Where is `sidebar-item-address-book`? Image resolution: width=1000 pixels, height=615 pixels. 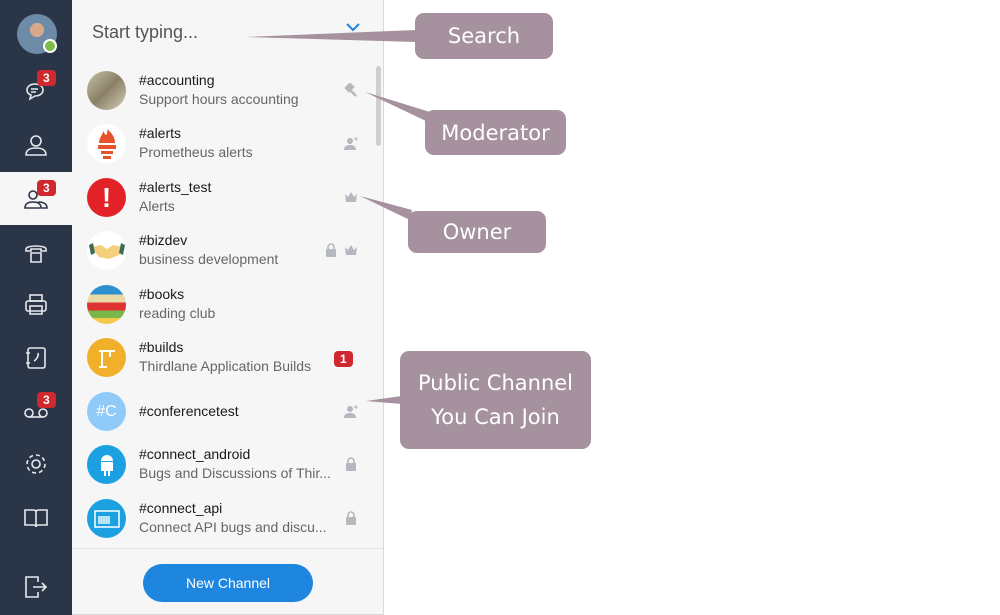
sidebar-item-address-book is located at coordinates (36, 357).